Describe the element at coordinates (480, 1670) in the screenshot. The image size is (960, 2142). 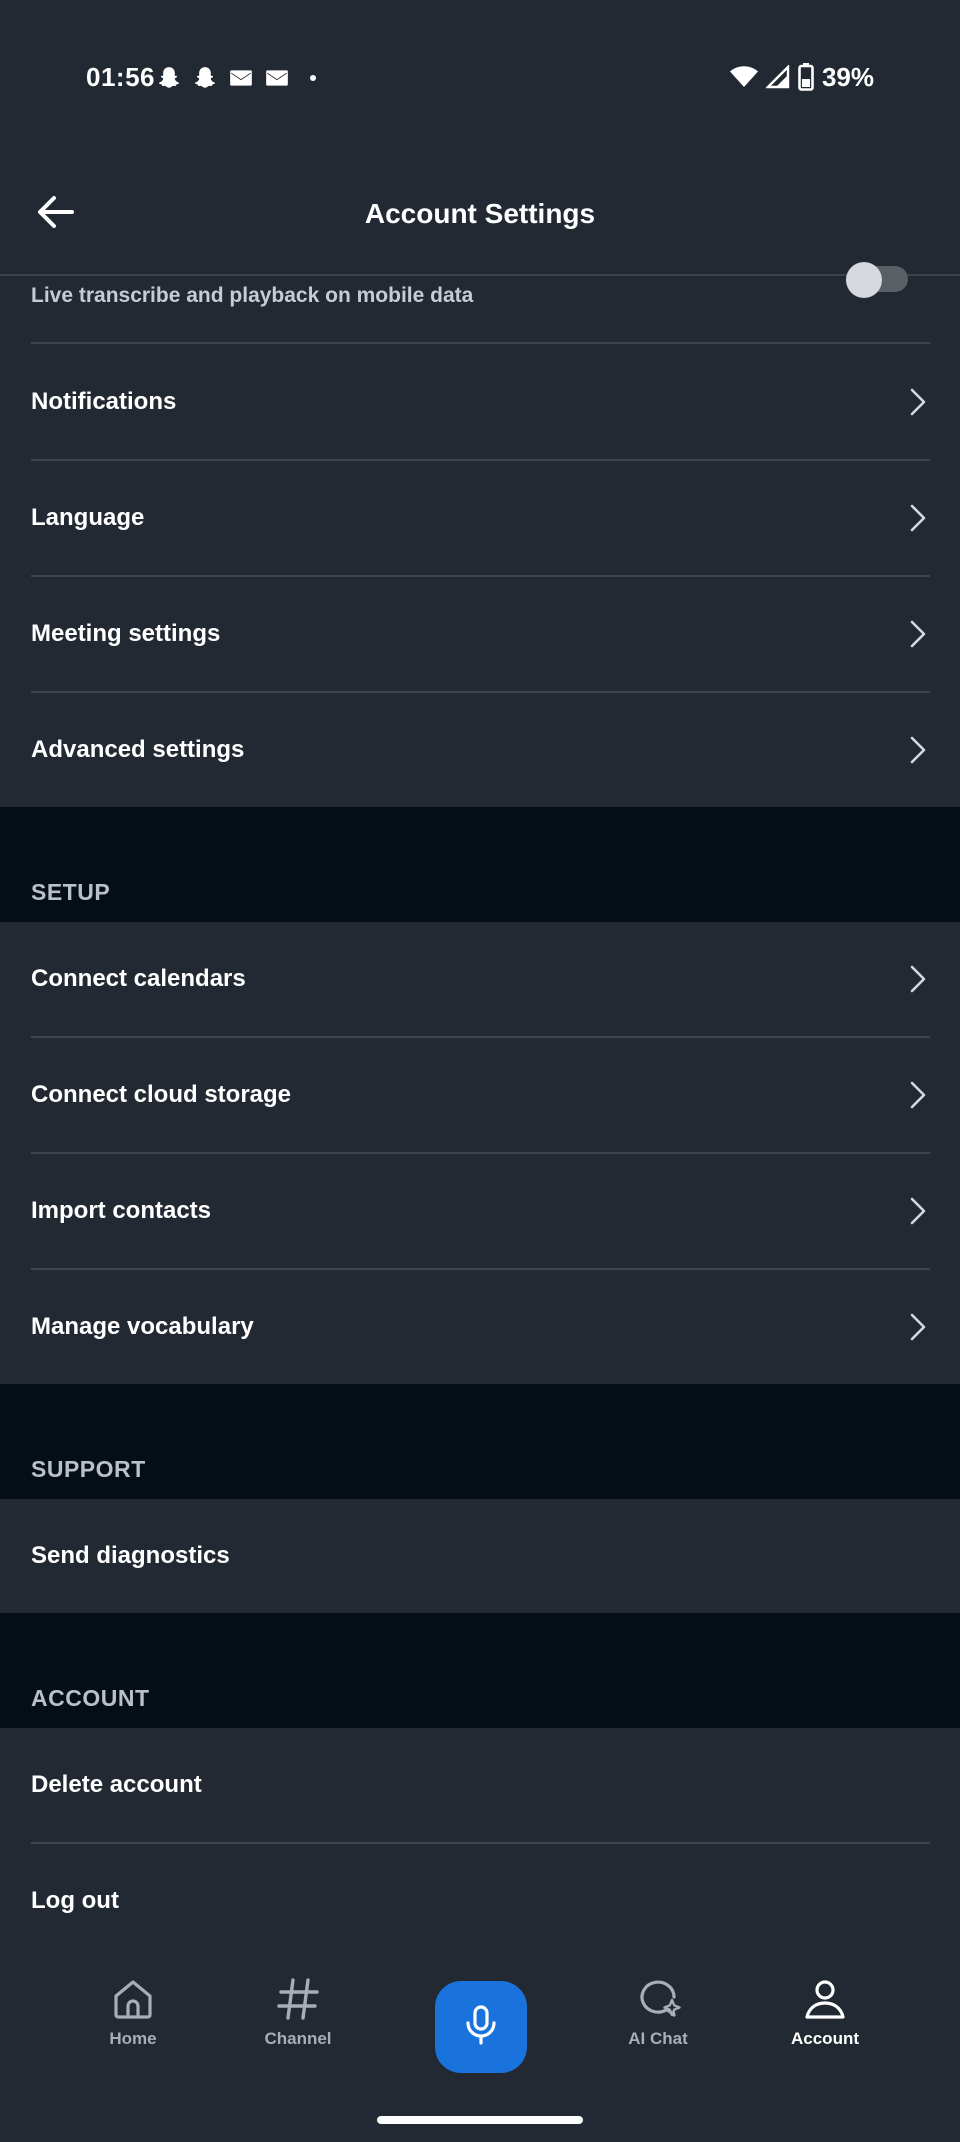
I see `section-header-account: ACCOUNT` at that location.